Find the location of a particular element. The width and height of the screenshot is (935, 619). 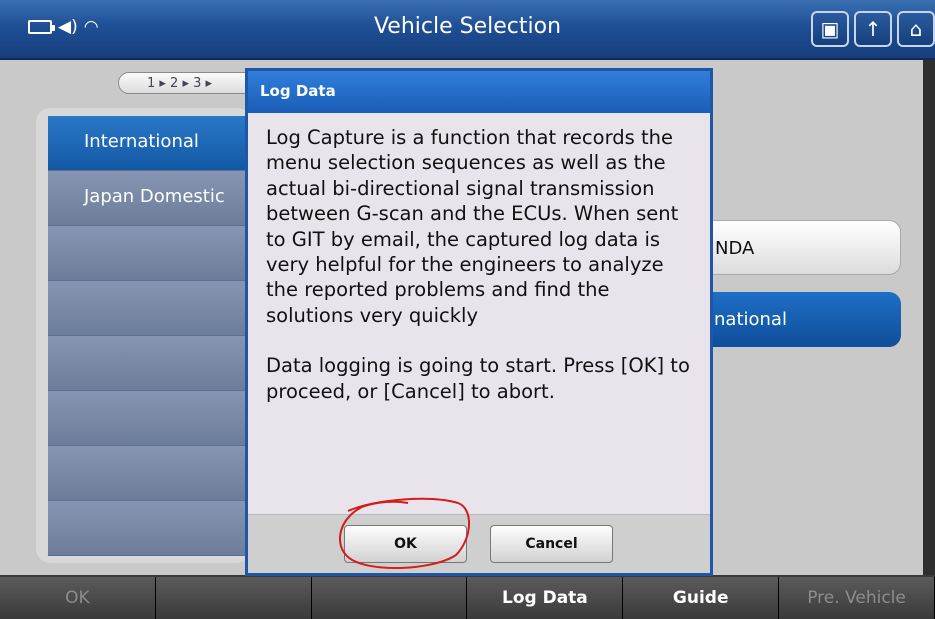

toolbar-log-data-button: Log Data is located at coordinates (545, 598).